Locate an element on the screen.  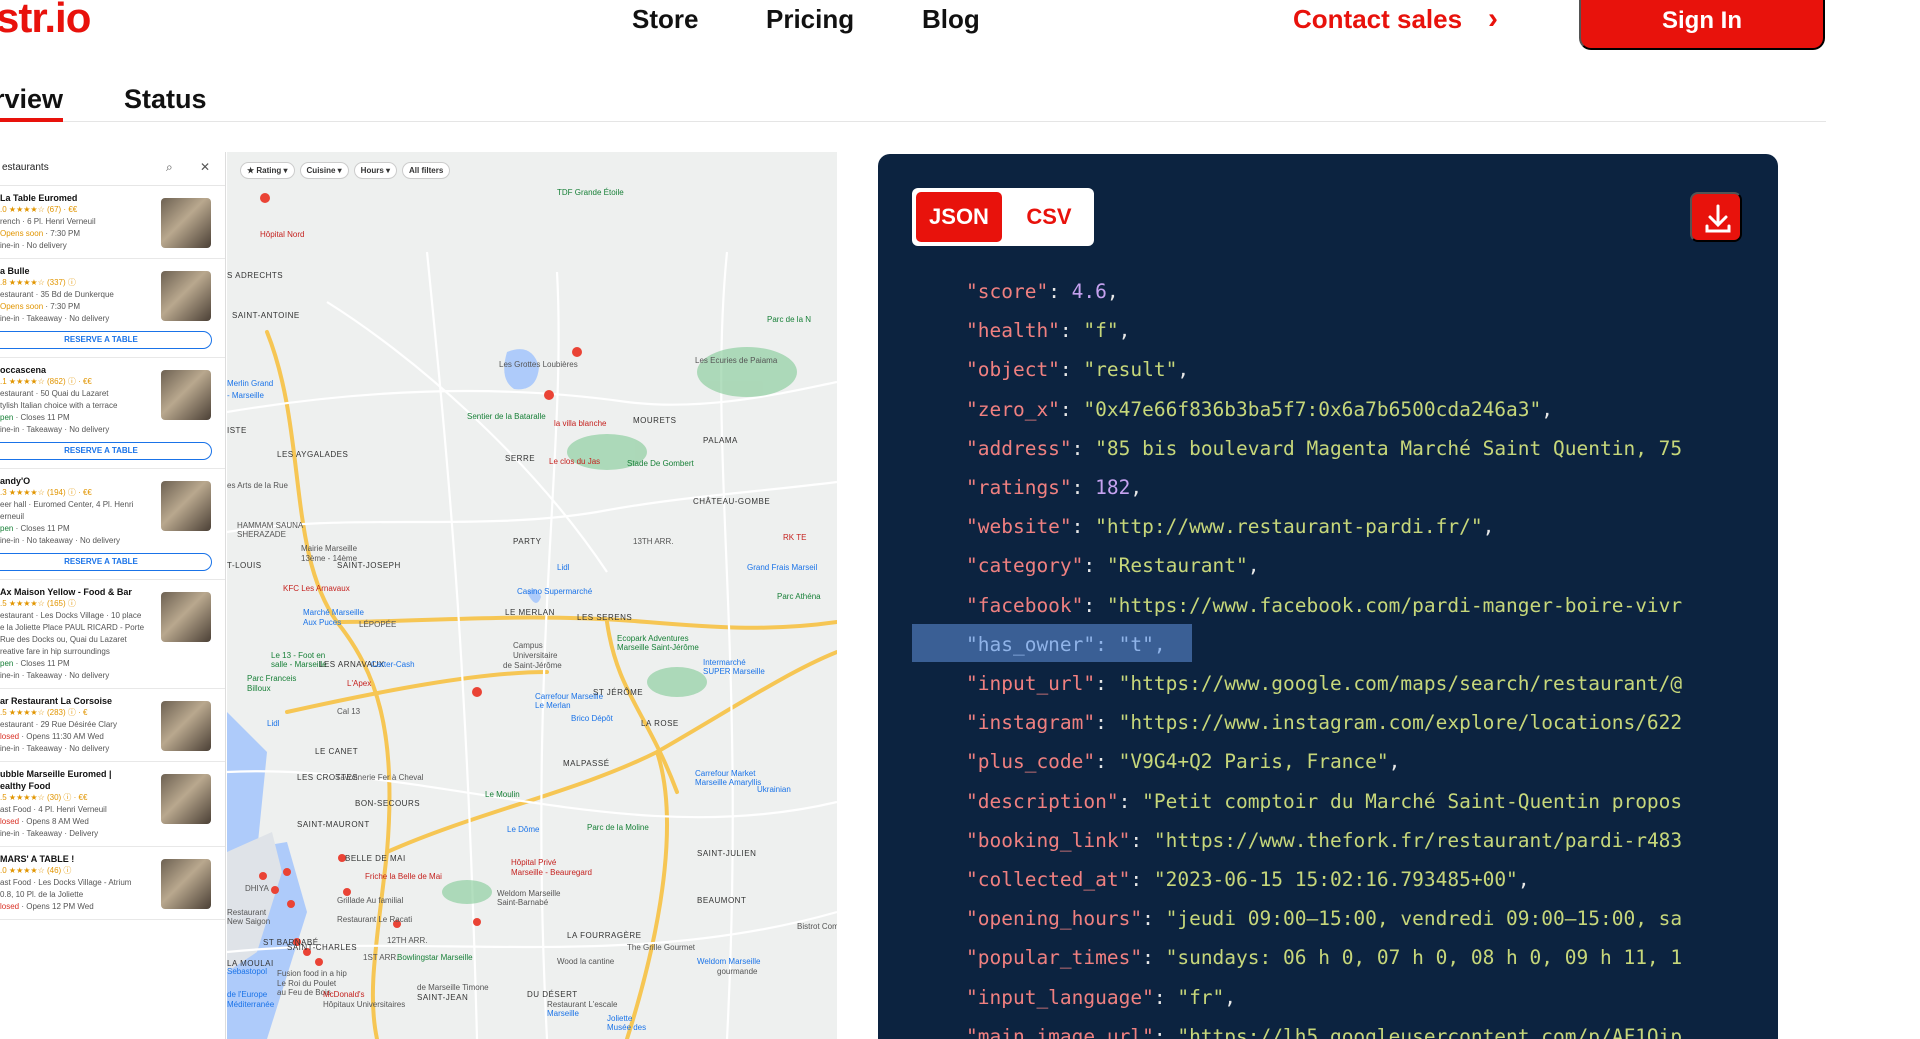
map-label: LE MERLAN is located at coordinates (530, 612).